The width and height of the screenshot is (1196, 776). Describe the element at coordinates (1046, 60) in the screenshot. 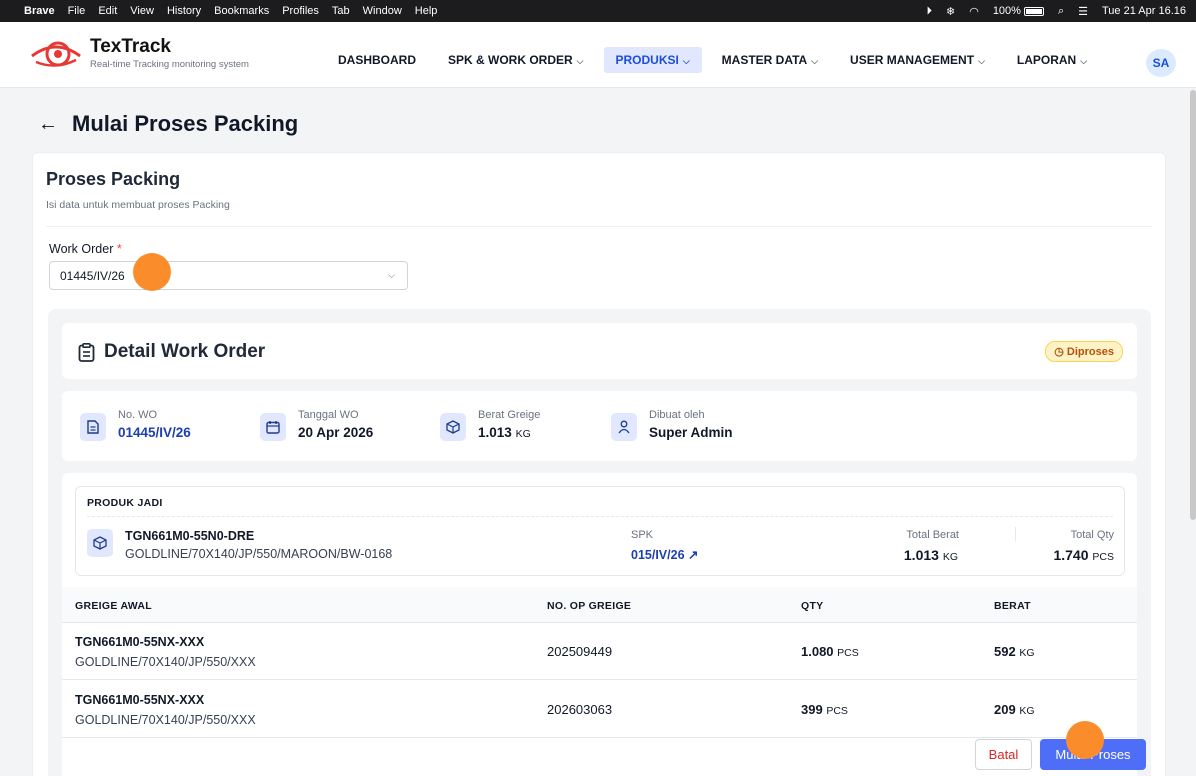

I see `nav-laporan-label: LAPORAN` at that location.